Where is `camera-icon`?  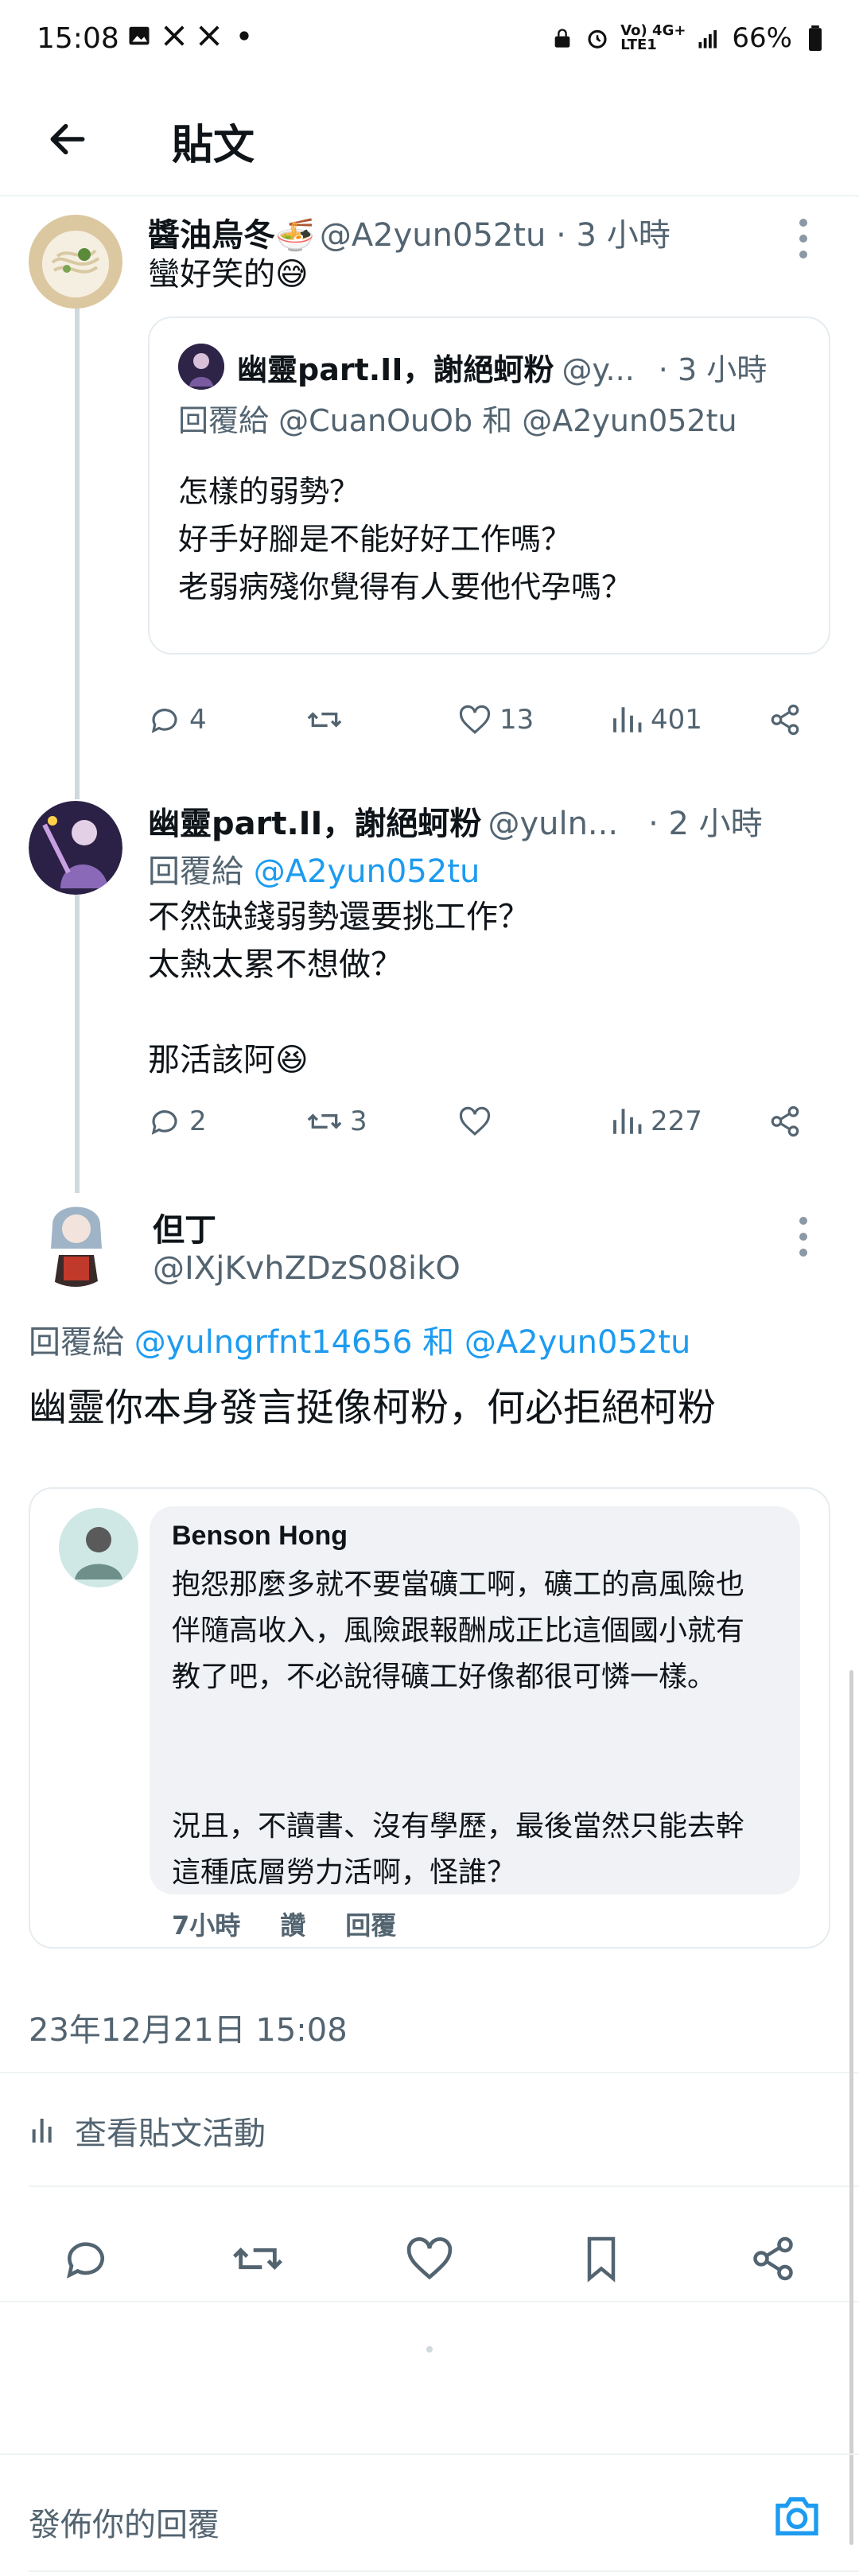
camera-icon is located at coordinates (796, 2516).